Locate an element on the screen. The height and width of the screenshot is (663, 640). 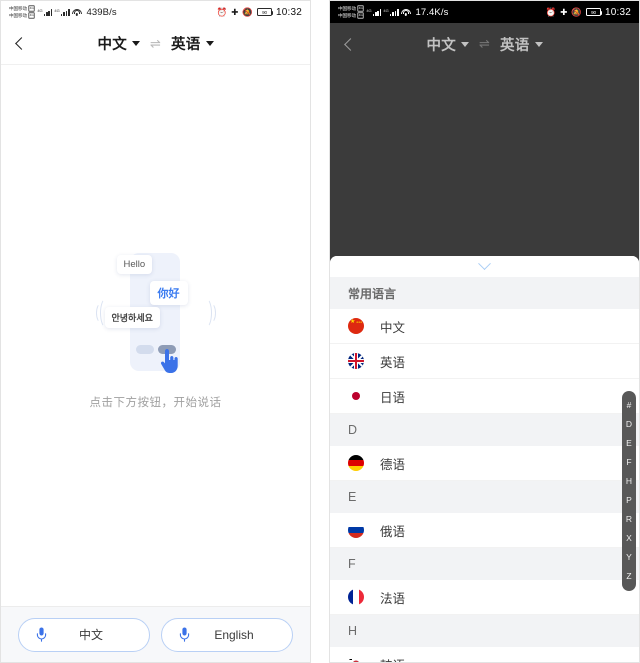
index-letter: X is located at coordinates (629, 538).